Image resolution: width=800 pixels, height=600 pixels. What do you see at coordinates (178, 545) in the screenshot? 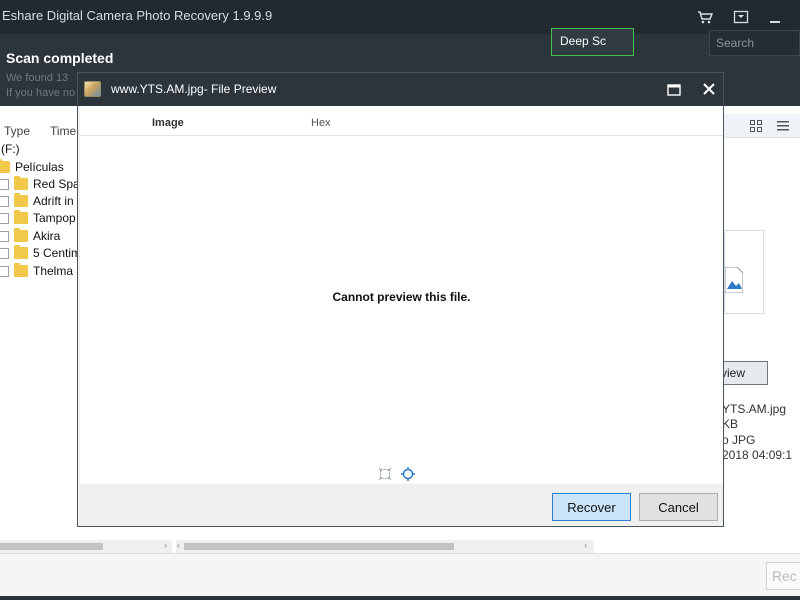
I see `scroll-left-arrow-icon: ‹` at bounding box center [178, 545].